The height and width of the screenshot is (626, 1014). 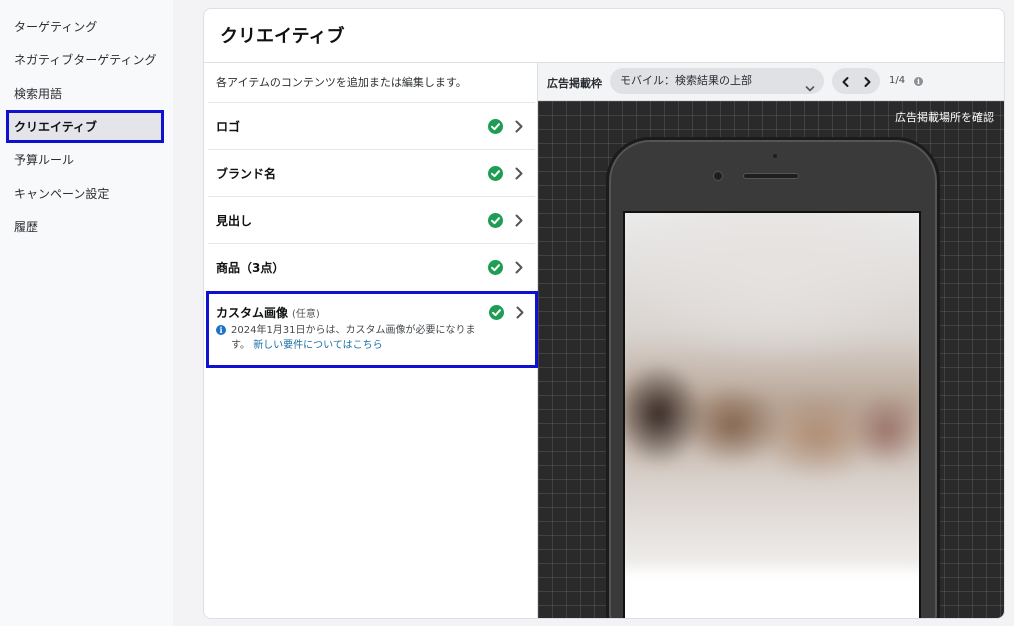 What do you see at coordinates (775, 156) in the screenshot?
I see `phone-sensor` at bounding box center [775, 156].